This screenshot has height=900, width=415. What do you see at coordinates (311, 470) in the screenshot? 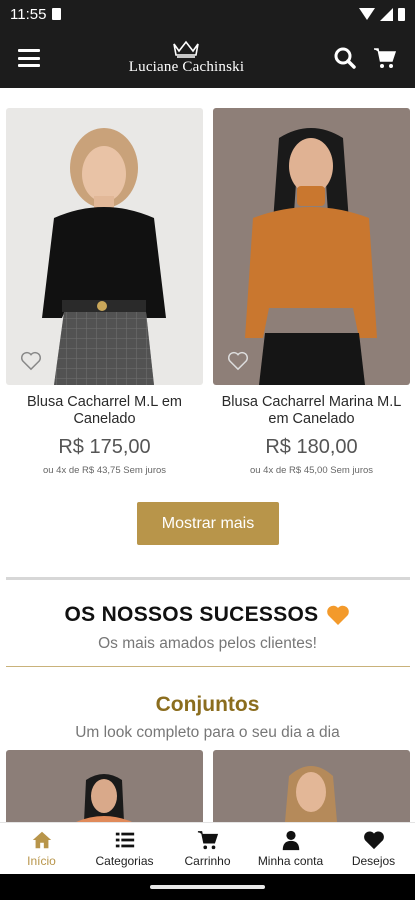
I see `product-installments: ou 4x de R$ 45,00 Sem juros` at bounding box center [311, 470].